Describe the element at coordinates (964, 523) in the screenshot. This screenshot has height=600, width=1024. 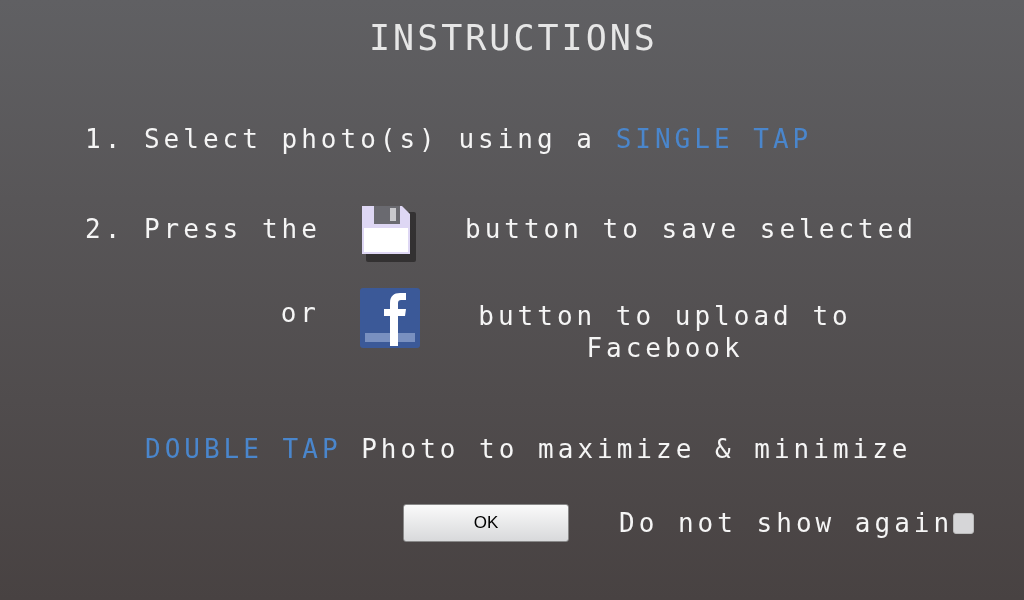
I see `checkbox` at that location.